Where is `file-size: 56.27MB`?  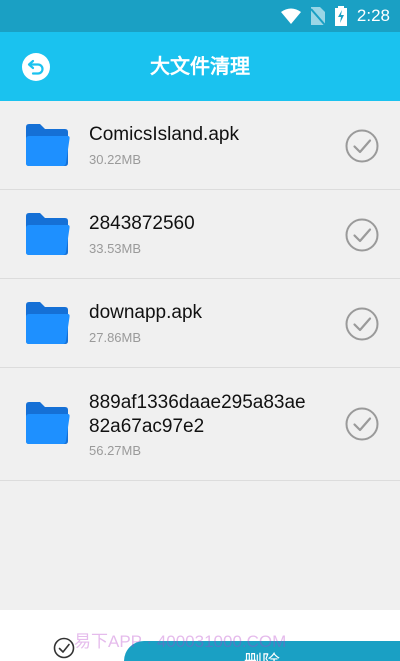
file-size: 56.27MB is located at coordinates (115, 450).